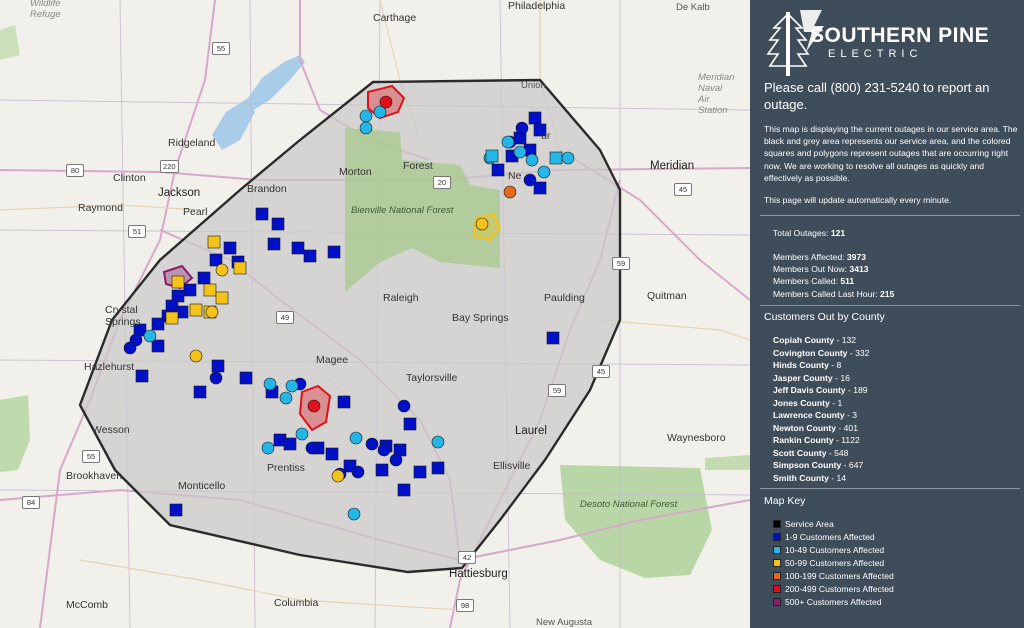 Image resolution: width=1024 pixels, height=628 pixels. Describe the element at coordinates (179, 193) in the screenshot. I see `label-jackson: Jackson` at that location.